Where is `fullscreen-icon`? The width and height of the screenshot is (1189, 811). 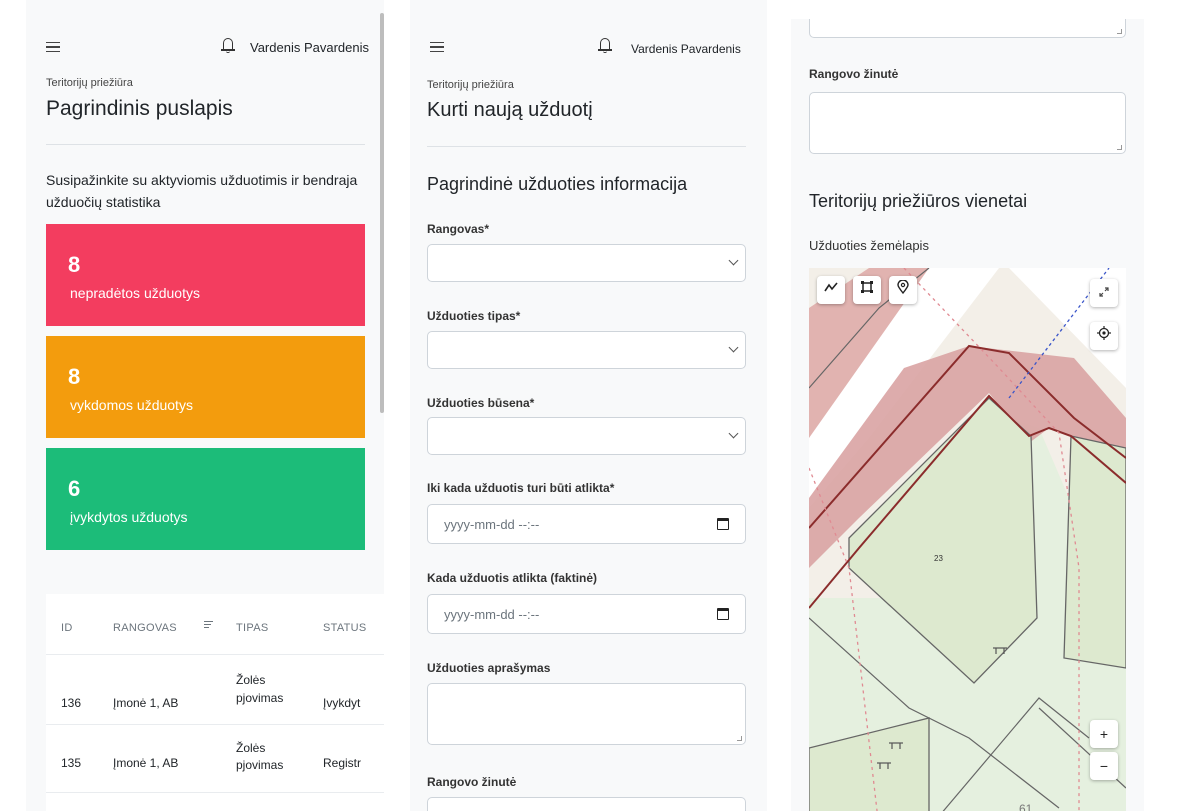 fullscreen-icon is located at coordinates (1104, 292).